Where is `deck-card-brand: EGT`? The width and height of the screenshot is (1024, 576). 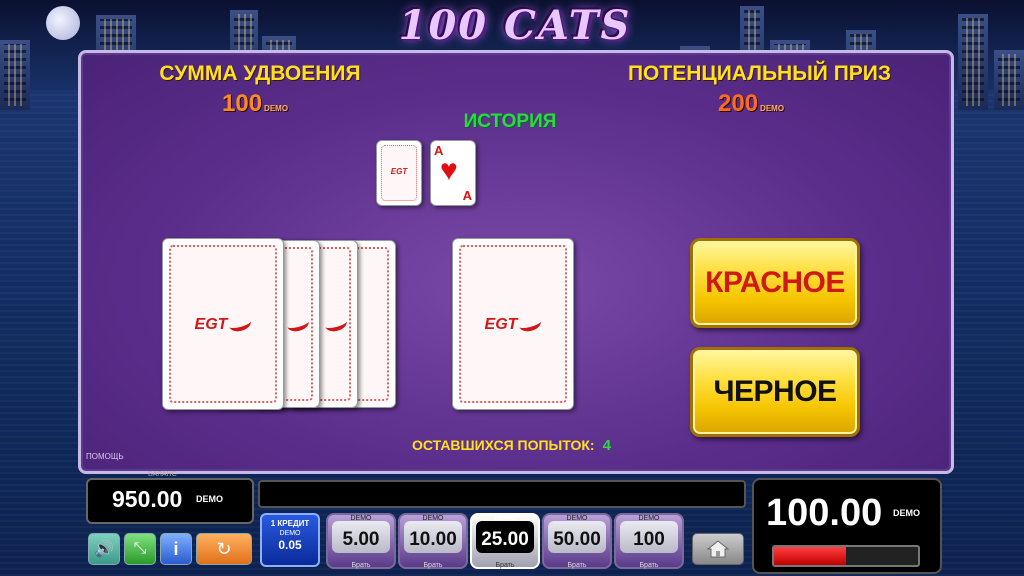
deck-card-brand: EGT is located at coordinates (223, 324).